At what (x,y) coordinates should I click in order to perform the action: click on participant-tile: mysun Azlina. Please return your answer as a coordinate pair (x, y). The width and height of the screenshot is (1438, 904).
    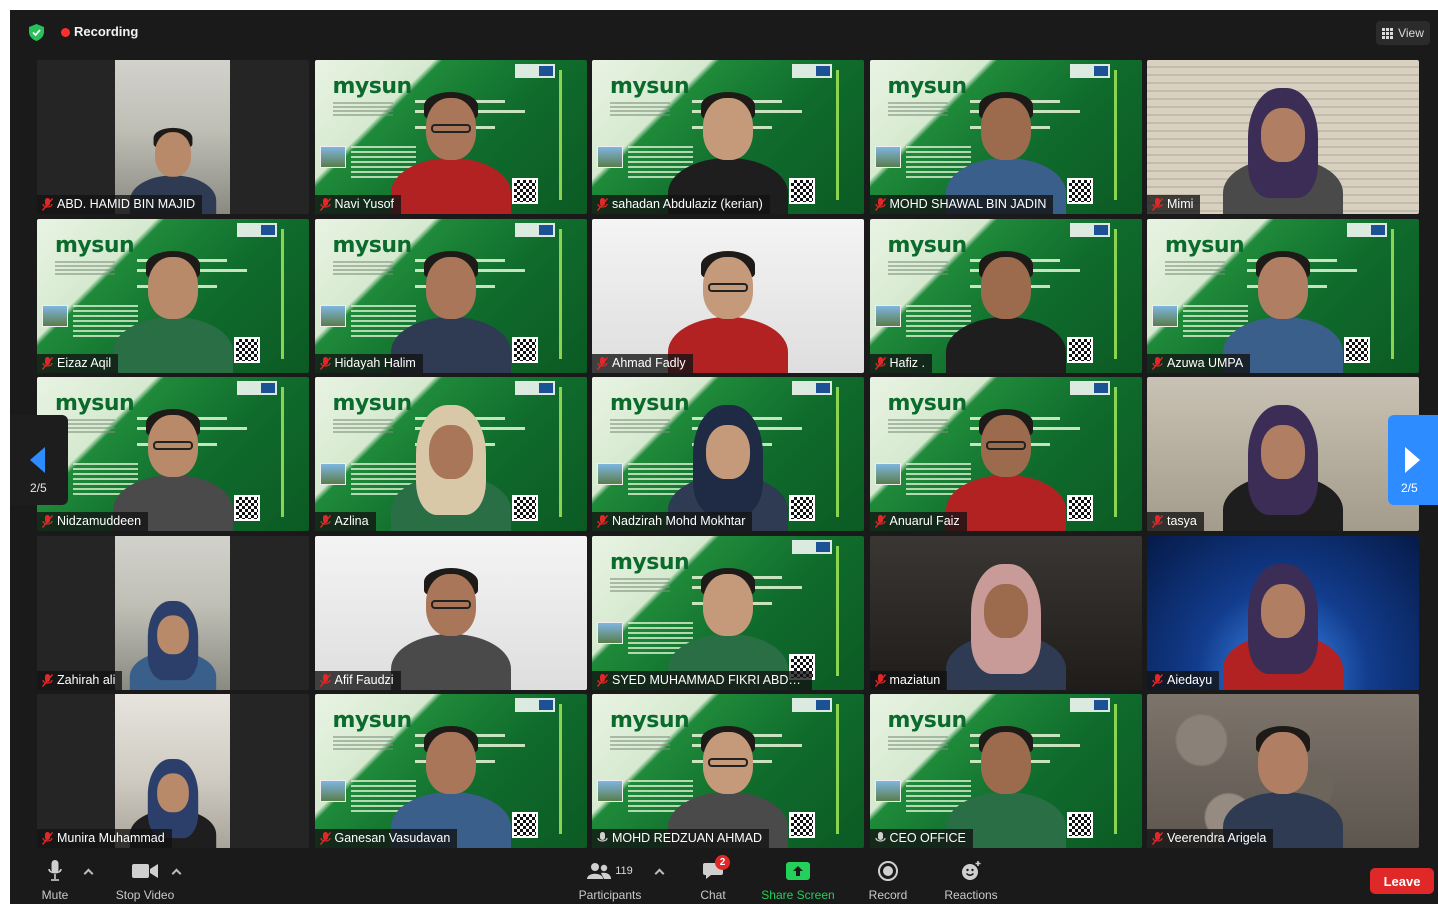
    Looking at the image, I should click on (450, 454).